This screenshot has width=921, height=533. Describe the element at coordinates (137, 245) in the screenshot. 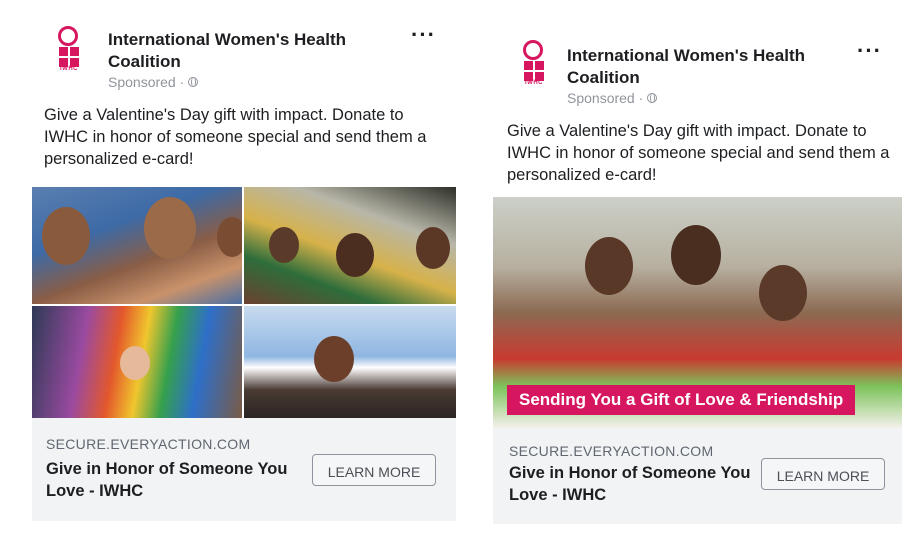

I see `collage-photo-girls` at that location.